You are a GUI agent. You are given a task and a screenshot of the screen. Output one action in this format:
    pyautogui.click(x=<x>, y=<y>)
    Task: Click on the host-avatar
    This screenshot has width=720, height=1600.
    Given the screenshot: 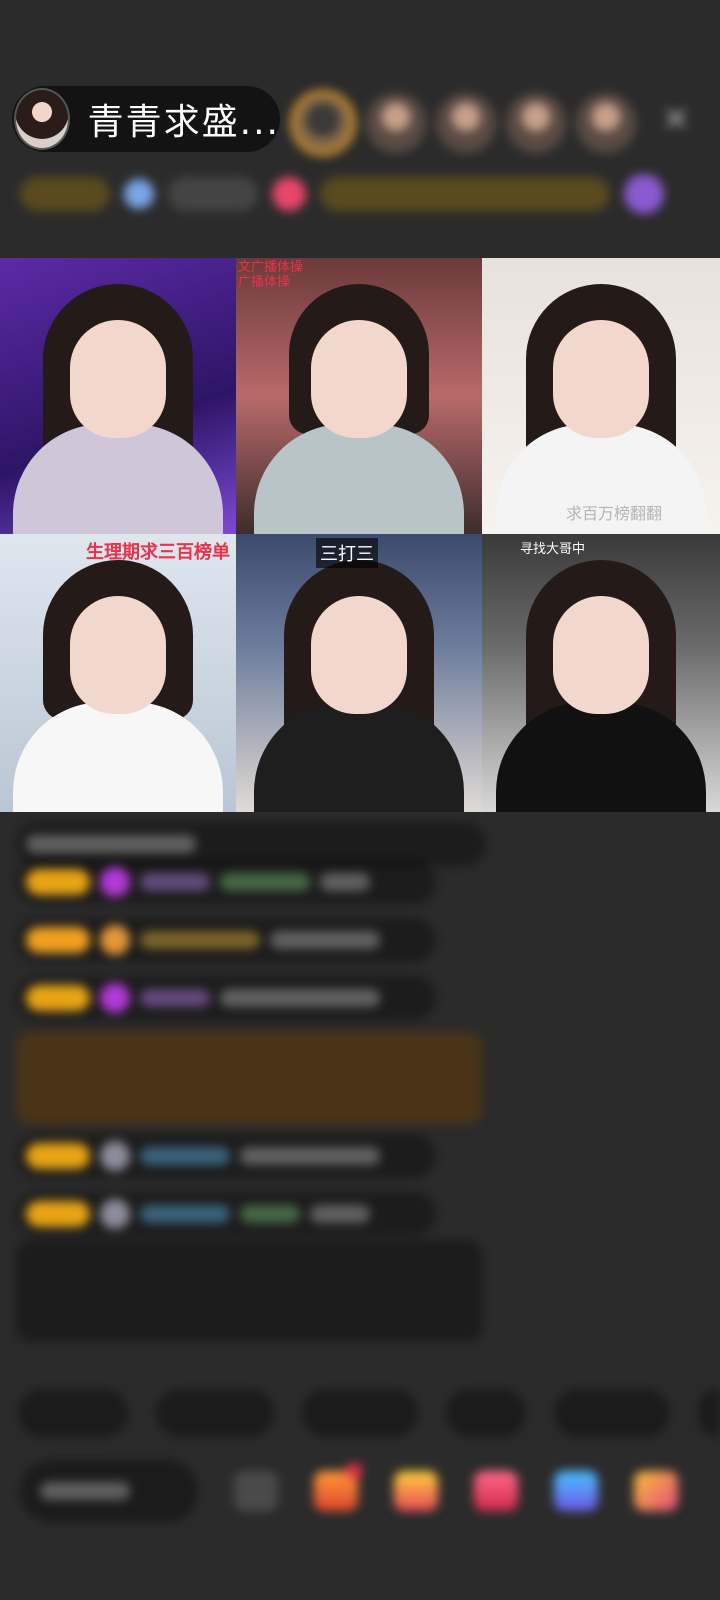 What is the action you would take?
    pyautogui.click(x=42, y=119)
    